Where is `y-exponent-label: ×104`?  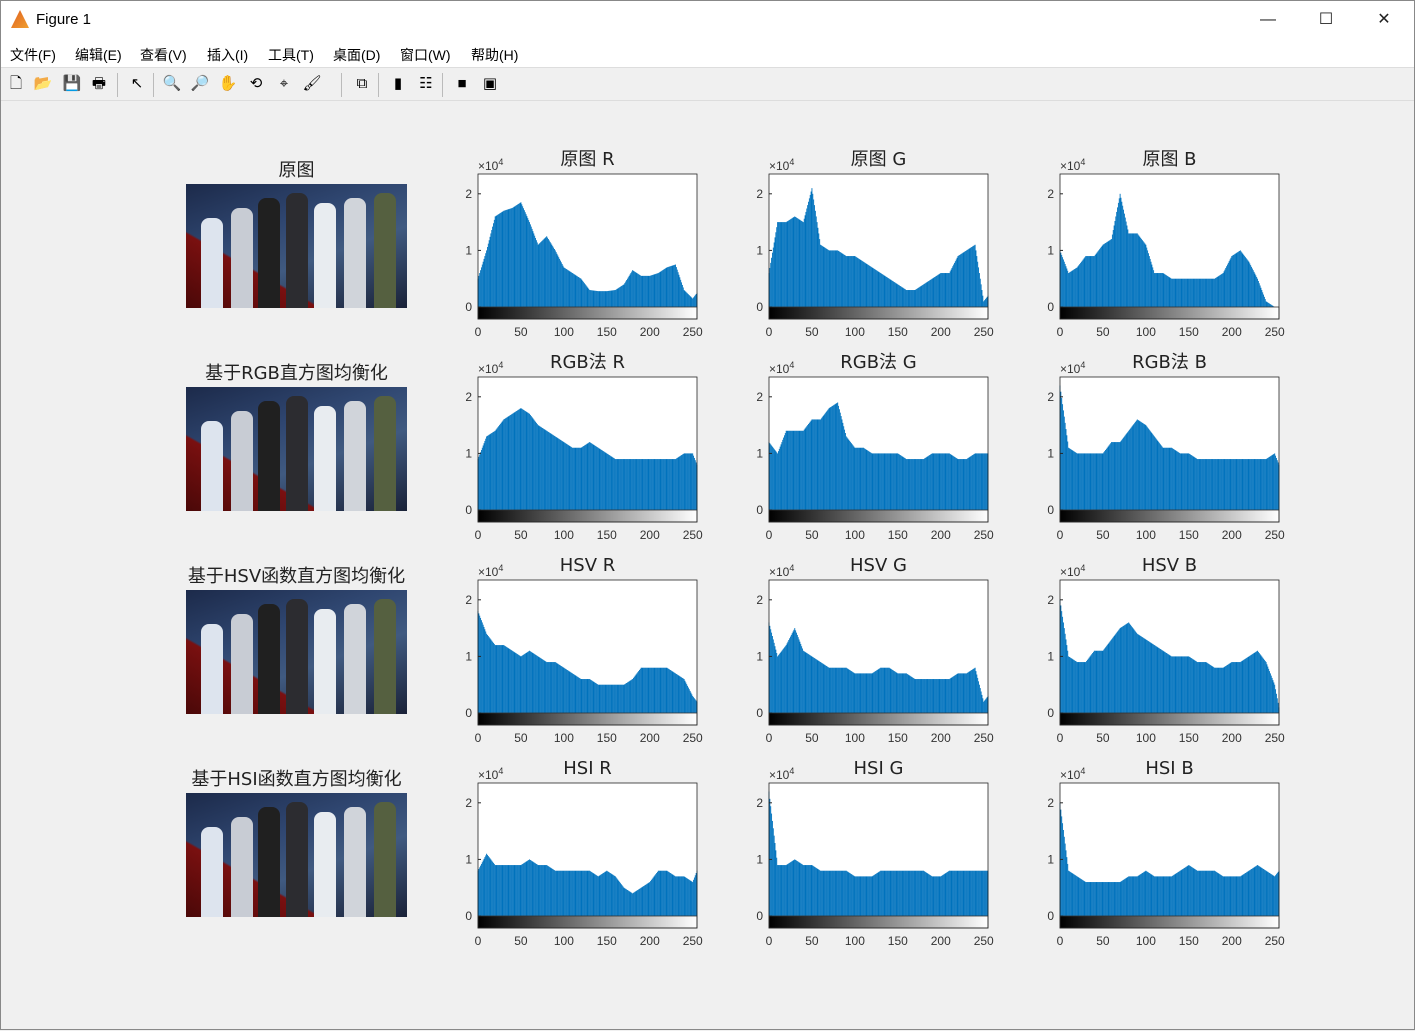
y-exponent-label: ×104 is located at coordinates (781, 774).